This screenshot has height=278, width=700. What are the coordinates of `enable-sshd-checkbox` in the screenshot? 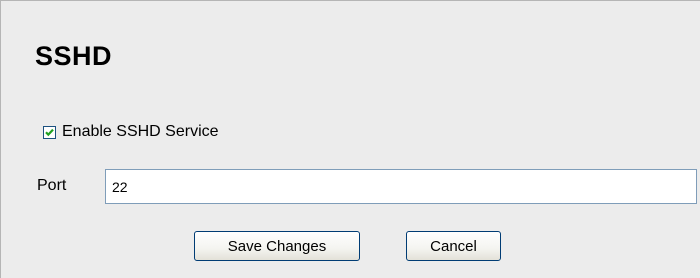 It's located at (49, 132).